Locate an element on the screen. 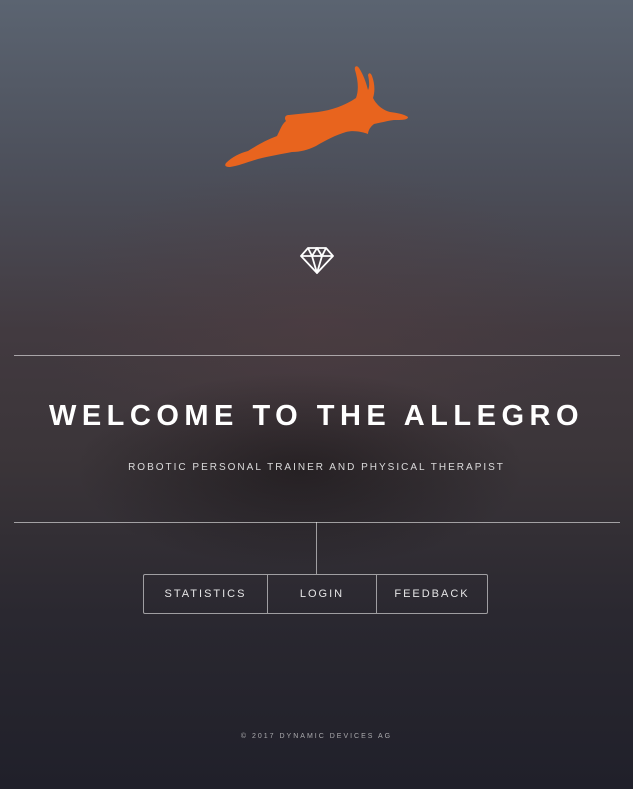  hare-logo-icon is located at coordinates (316, 116).